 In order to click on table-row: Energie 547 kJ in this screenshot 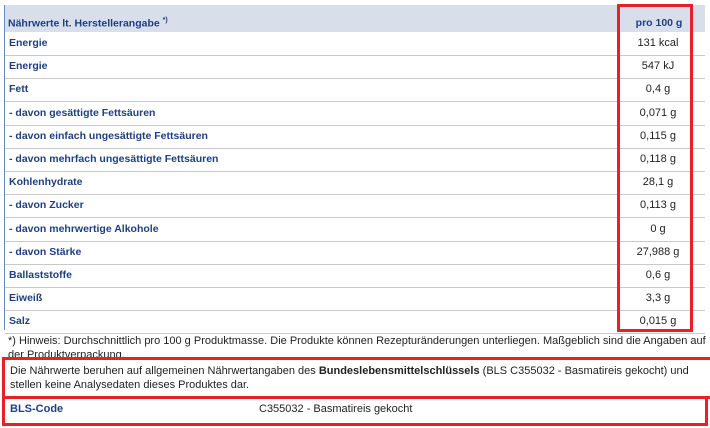, I will do `click(355, 67)`.